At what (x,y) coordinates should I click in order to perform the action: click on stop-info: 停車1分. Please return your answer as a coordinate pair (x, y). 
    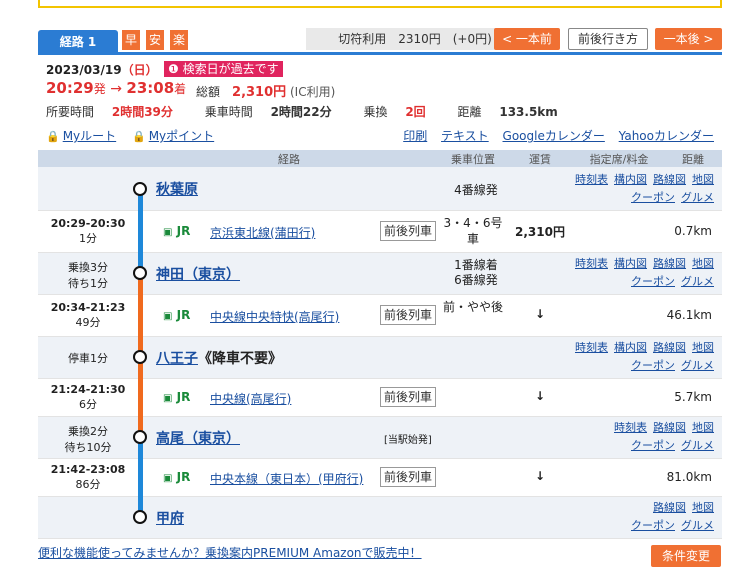
    Looking at the image, I should click on (88, 358).